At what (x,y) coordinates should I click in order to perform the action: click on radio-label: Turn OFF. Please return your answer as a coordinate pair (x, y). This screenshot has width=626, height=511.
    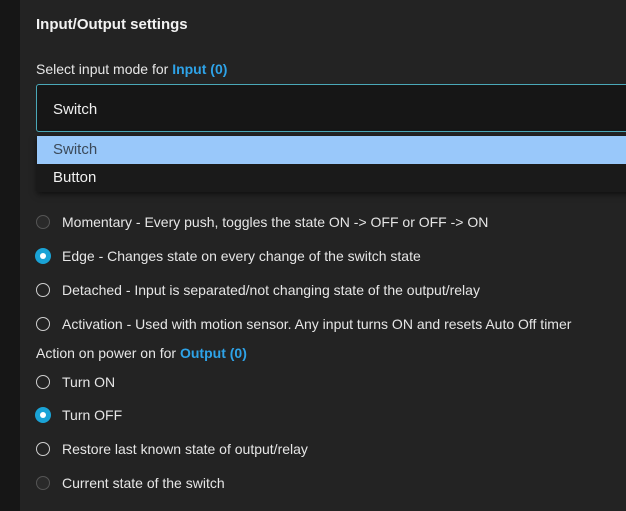
    Looking at the image, I should click on (92, 415).